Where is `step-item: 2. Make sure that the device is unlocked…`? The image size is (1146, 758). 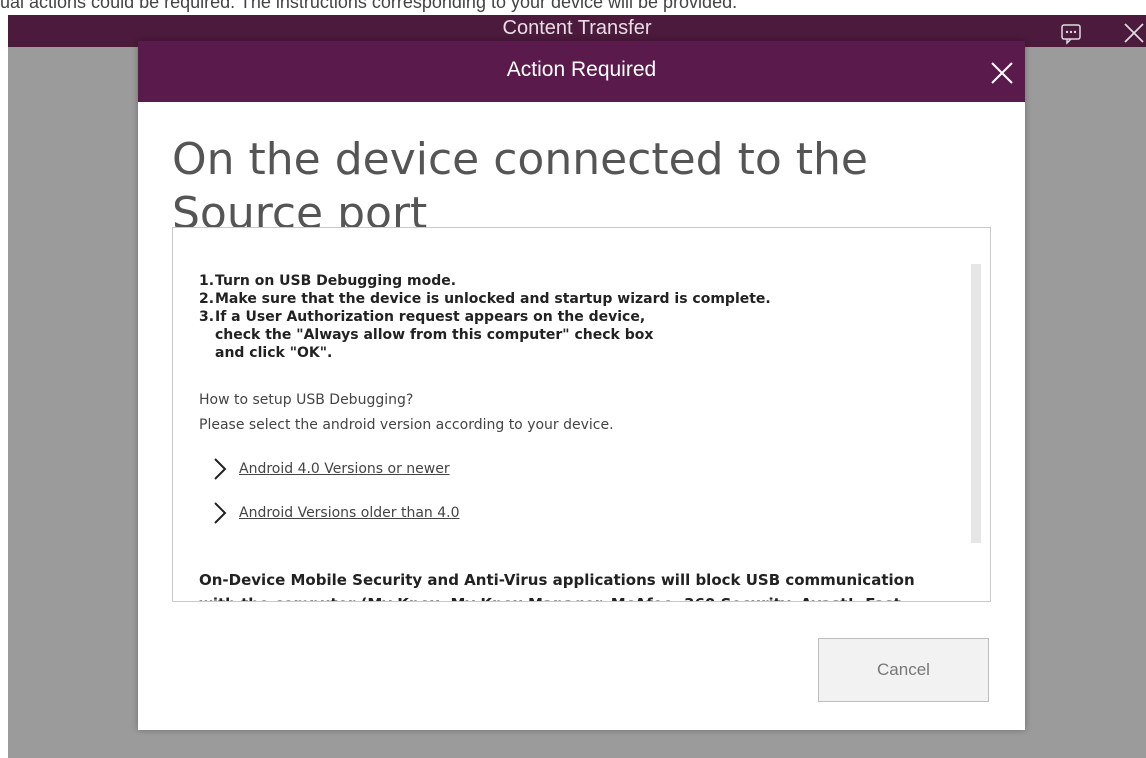
step-item: 2. Make sure that the device is unlocked… is located at coordinates (485, 299).